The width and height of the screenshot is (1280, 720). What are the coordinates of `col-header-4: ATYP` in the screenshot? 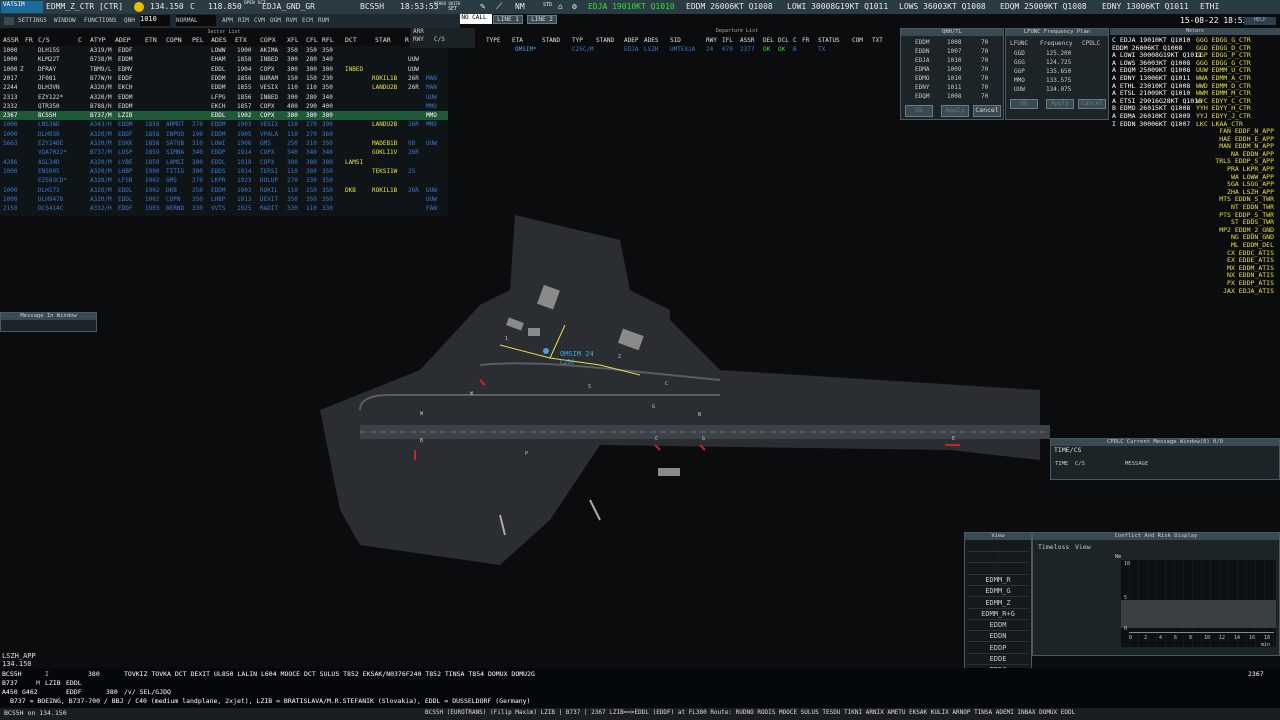 It's located at (98, 40).